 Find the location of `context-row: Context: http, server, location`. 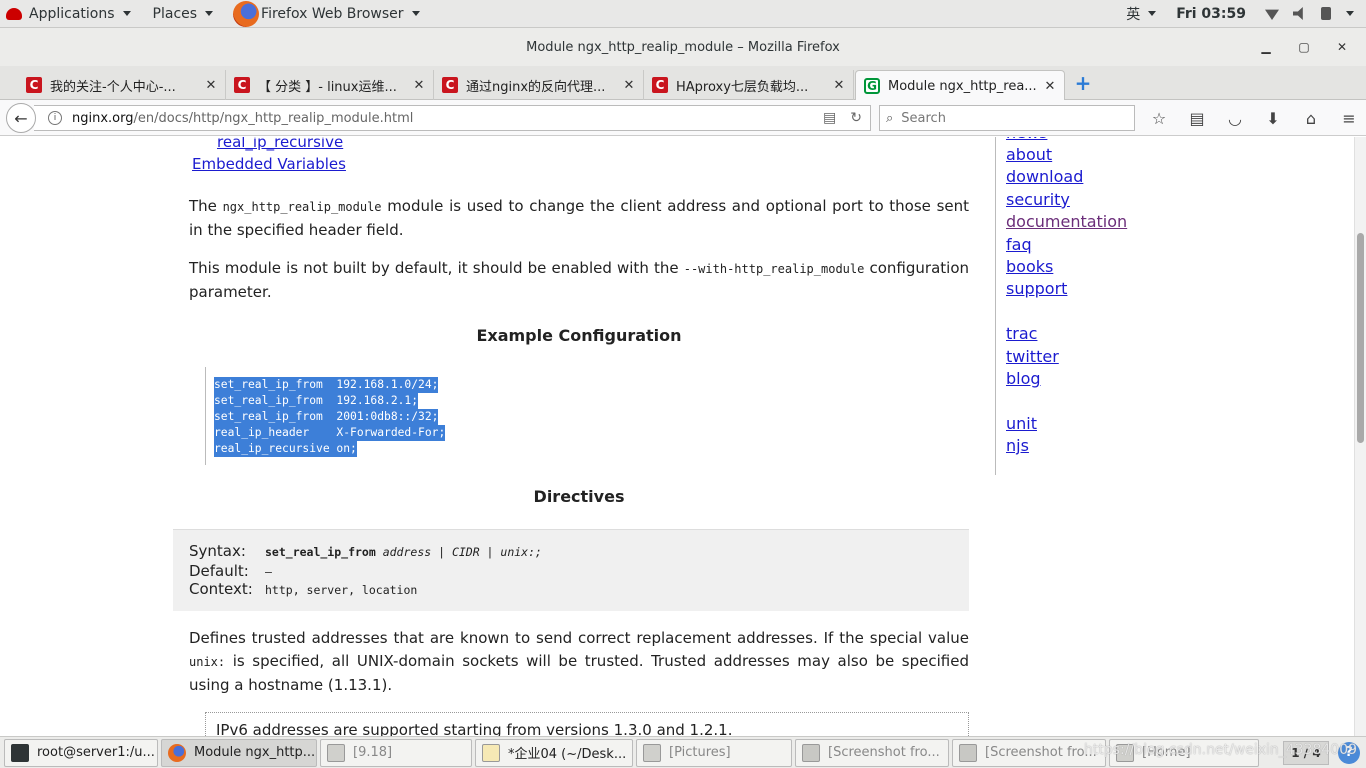

context-row: Context: http, server, location is located at coordinates (303, 589).